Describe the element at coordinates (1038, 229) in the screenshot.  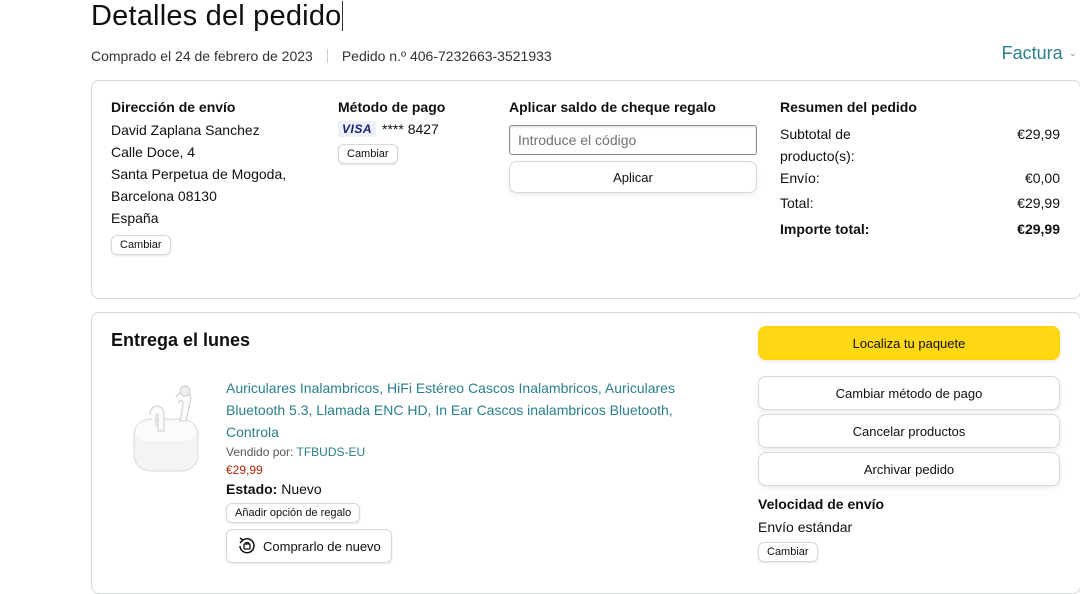
I see `grand-total-value: €29,99` at that location.